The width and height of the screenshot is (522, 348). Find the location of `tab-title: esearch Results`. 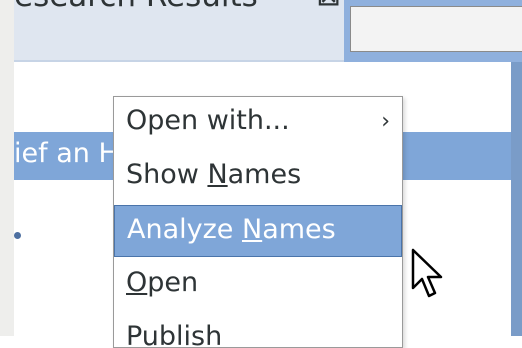

tab-title: esearch Results is located at coordinates (136, 7).